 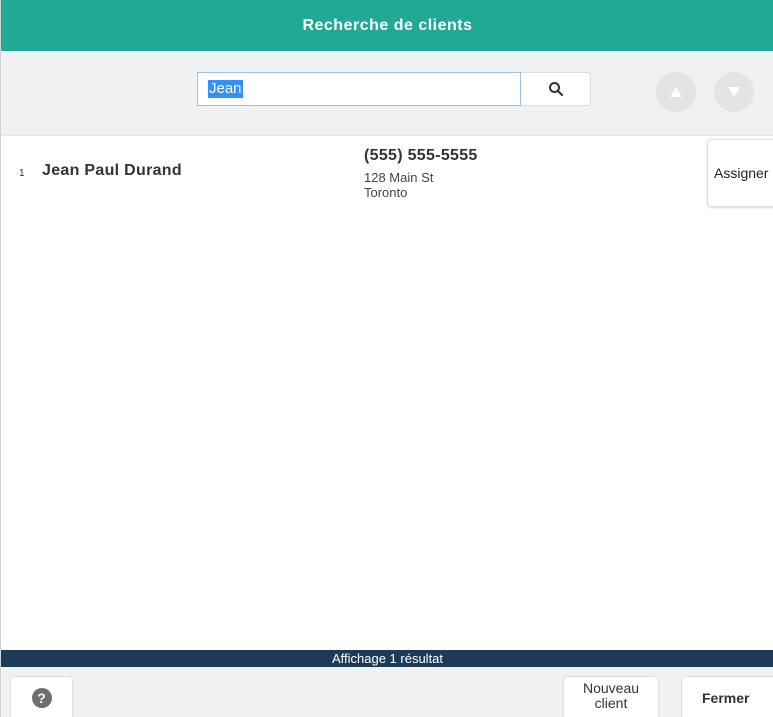 I want to click on new-client-label-line1: Nouveau, so click(x=611, y=688).